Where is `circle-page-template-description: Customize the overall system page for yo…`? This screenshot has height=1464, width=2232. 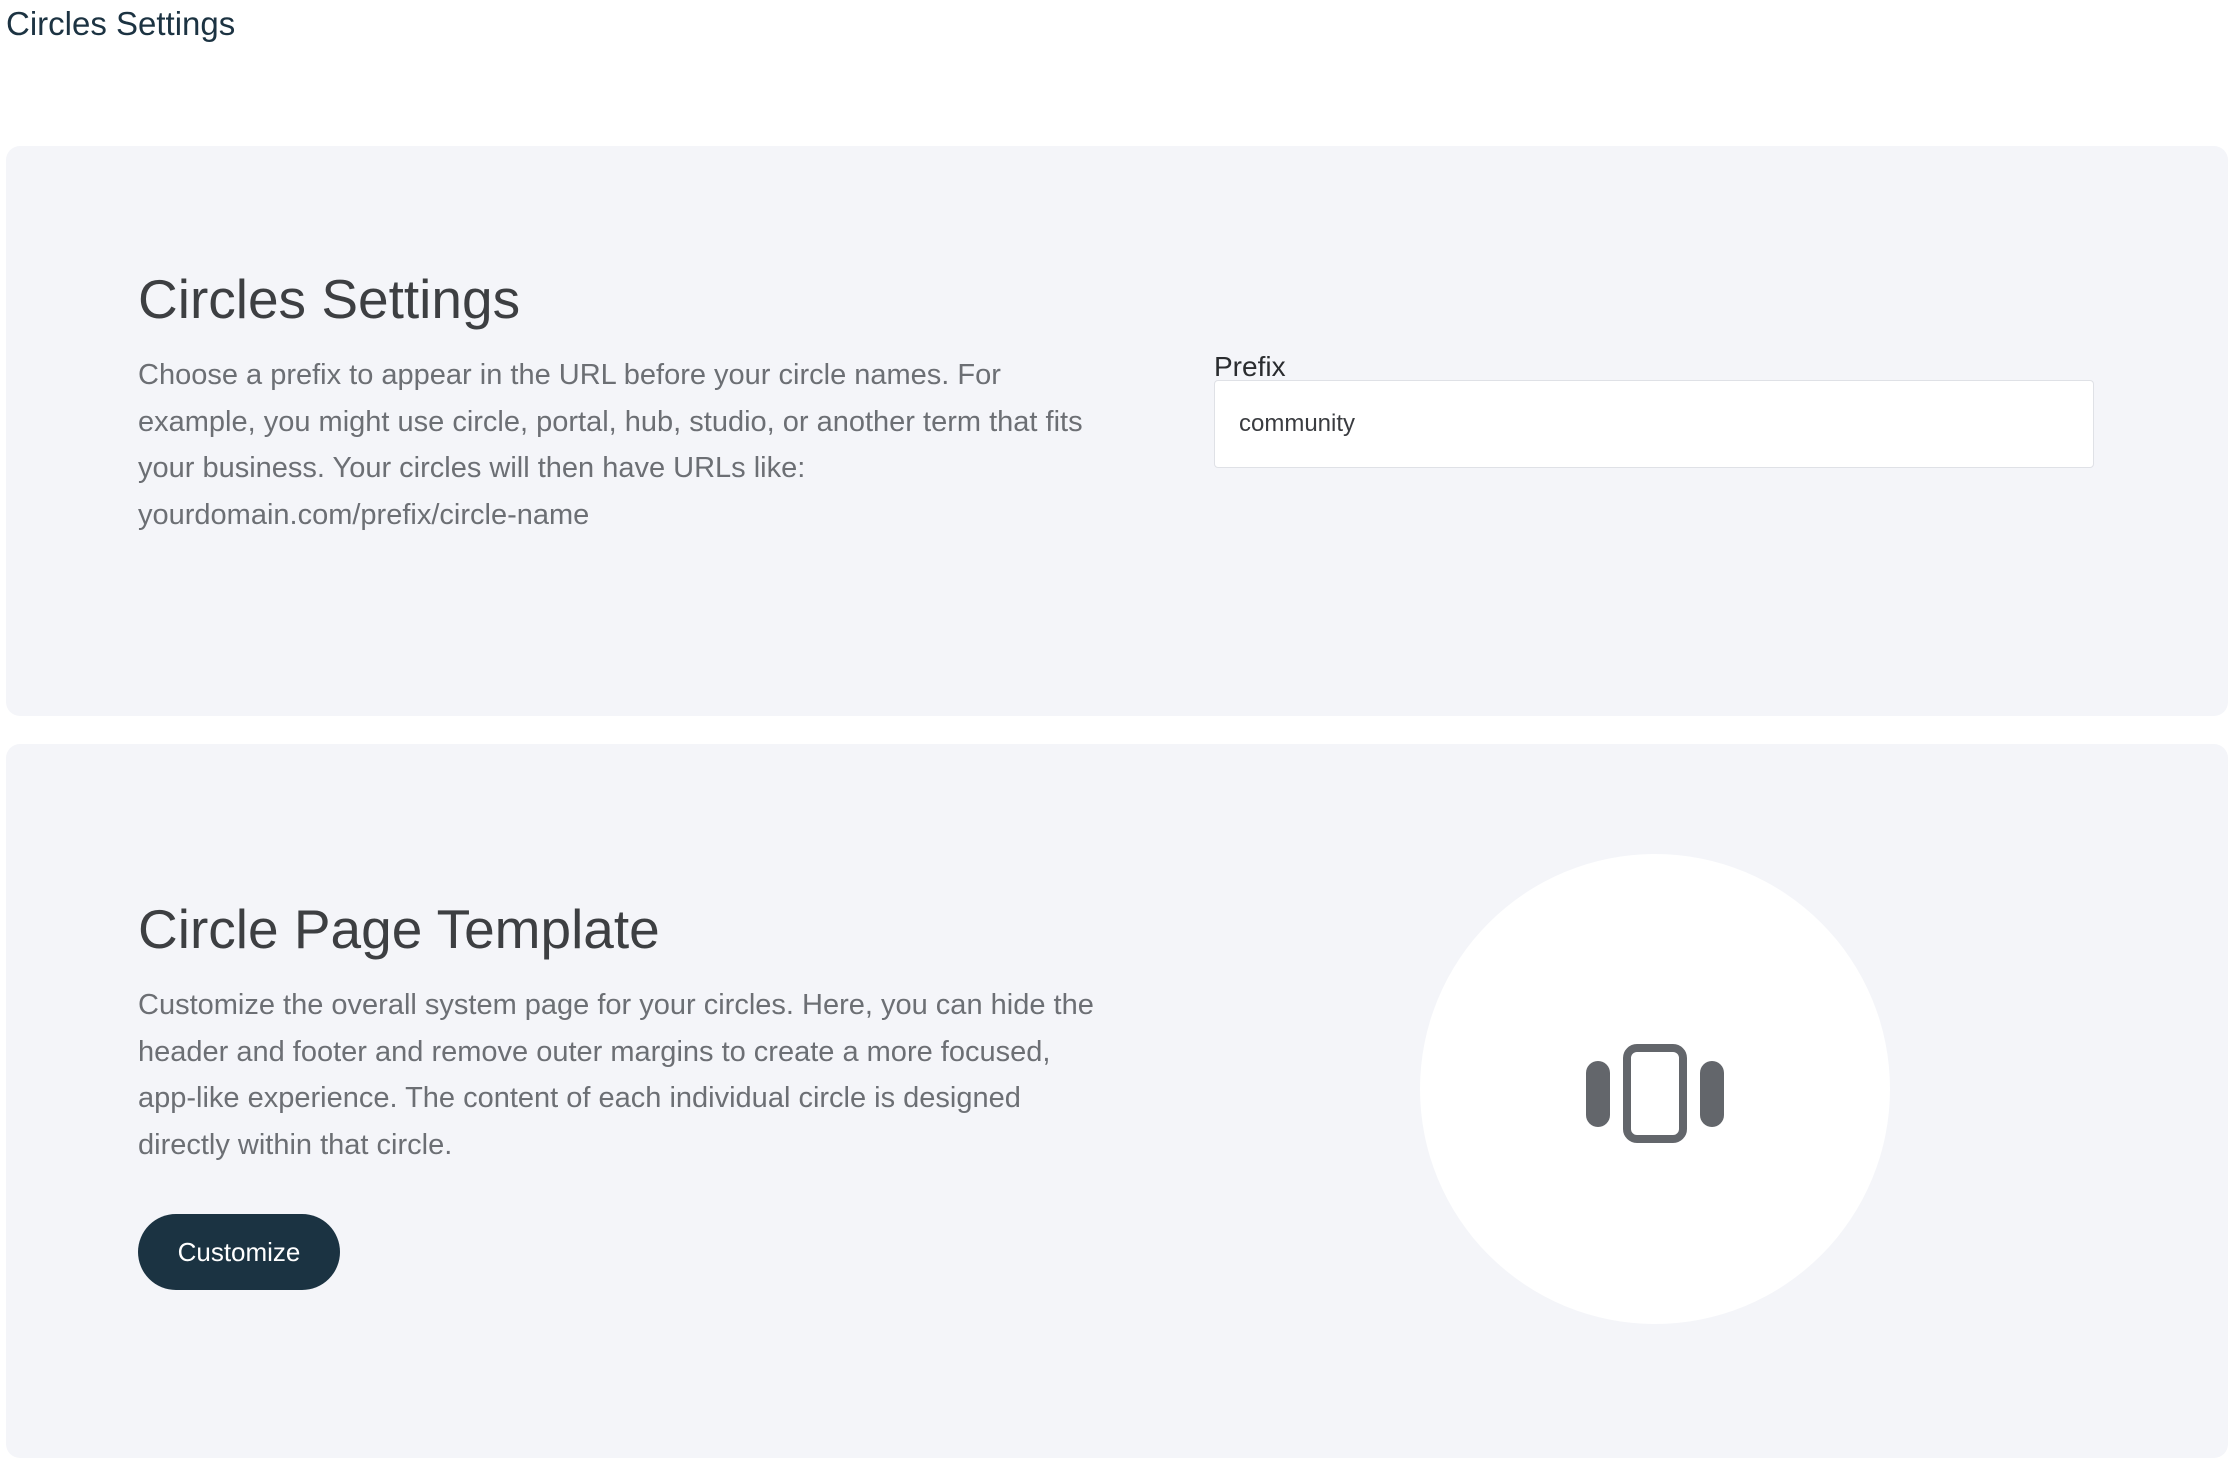
circle-page-template-description: Customize the overall system page for yo… is located at coordinates (616, 1075).